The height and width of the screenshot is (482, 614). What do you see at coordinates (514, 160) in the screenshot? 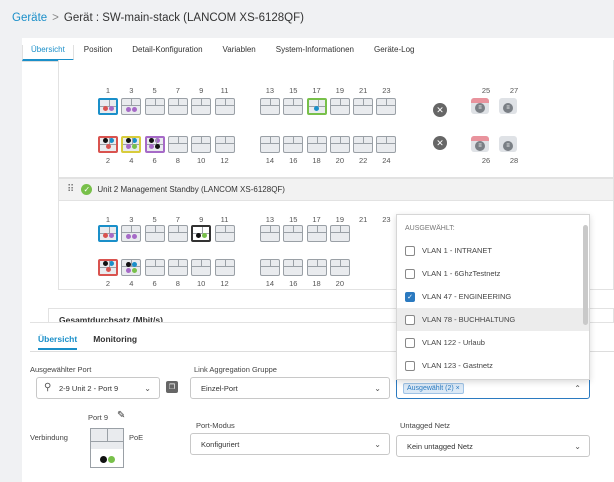
I see `port-number: 28` at bounding box center [514, 160].